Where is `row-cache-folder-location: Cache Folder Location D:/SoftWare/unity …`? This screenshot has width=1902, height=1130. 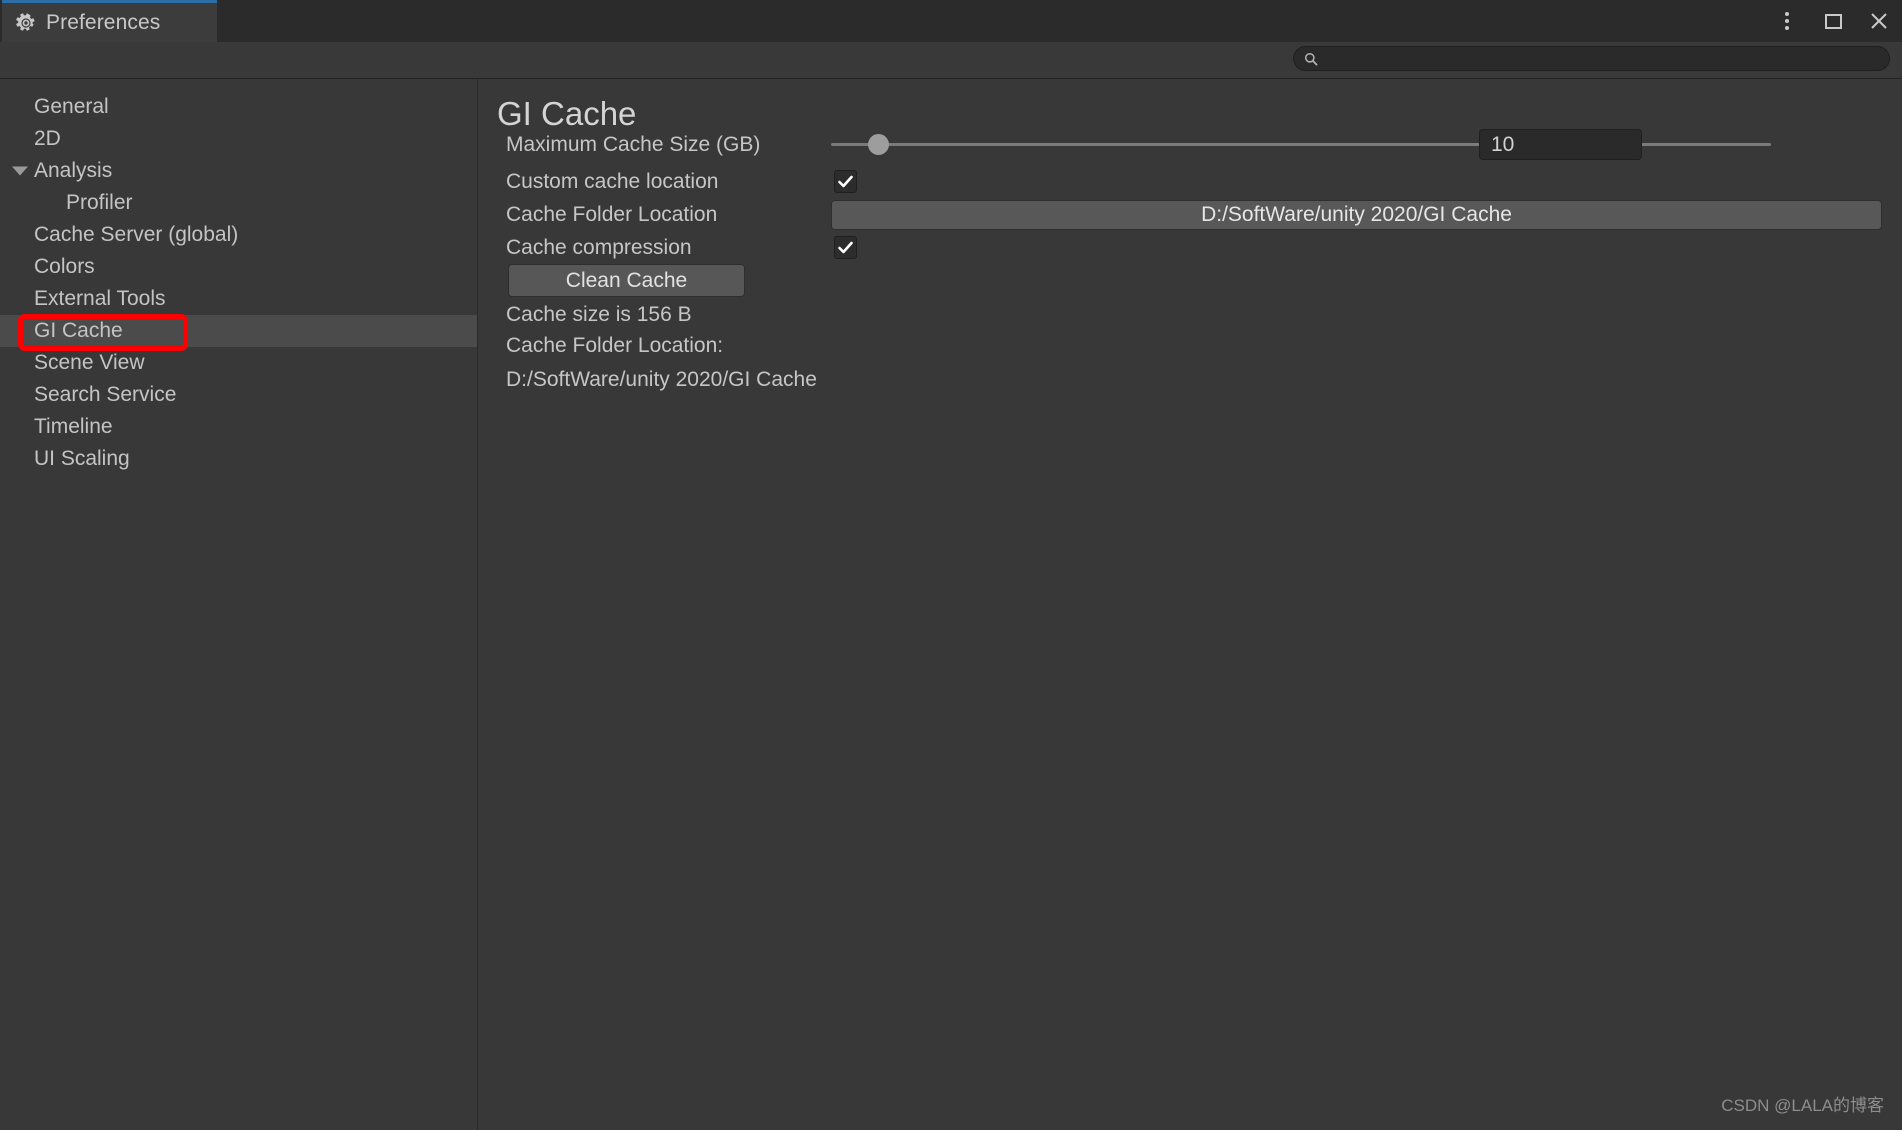 row-cache-folder-location: Cache Folder Location D:/SoftWare/unity … is located at coordinates (1190, 214).